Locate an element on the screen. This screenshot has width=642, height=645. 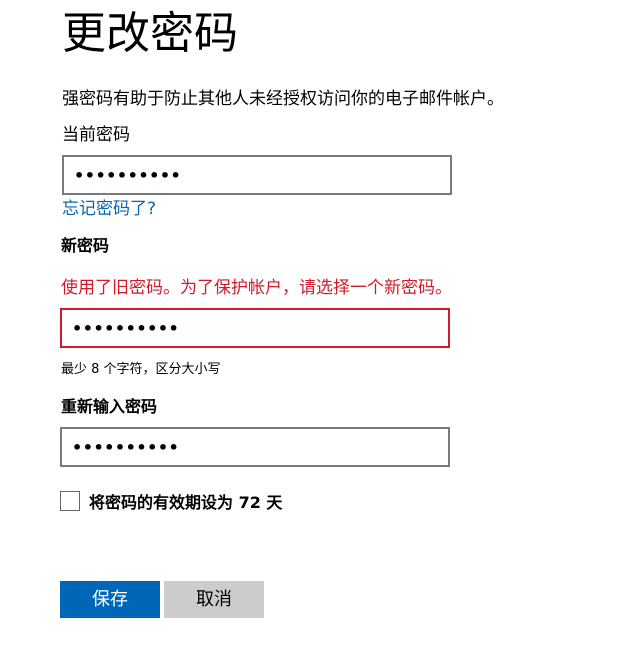
forgot-password-link: 忘记密码了? is located at coordinates (109, 209).